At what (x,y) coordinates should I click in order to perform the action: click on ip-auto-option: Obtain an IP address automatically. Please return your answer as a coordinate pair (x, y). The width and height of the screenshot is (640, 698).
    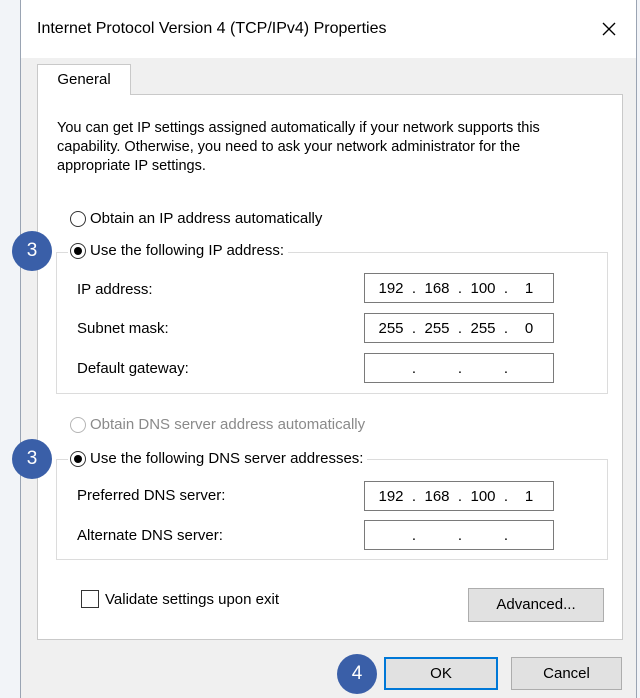
    Looking at the image, I should click on (196, 218).